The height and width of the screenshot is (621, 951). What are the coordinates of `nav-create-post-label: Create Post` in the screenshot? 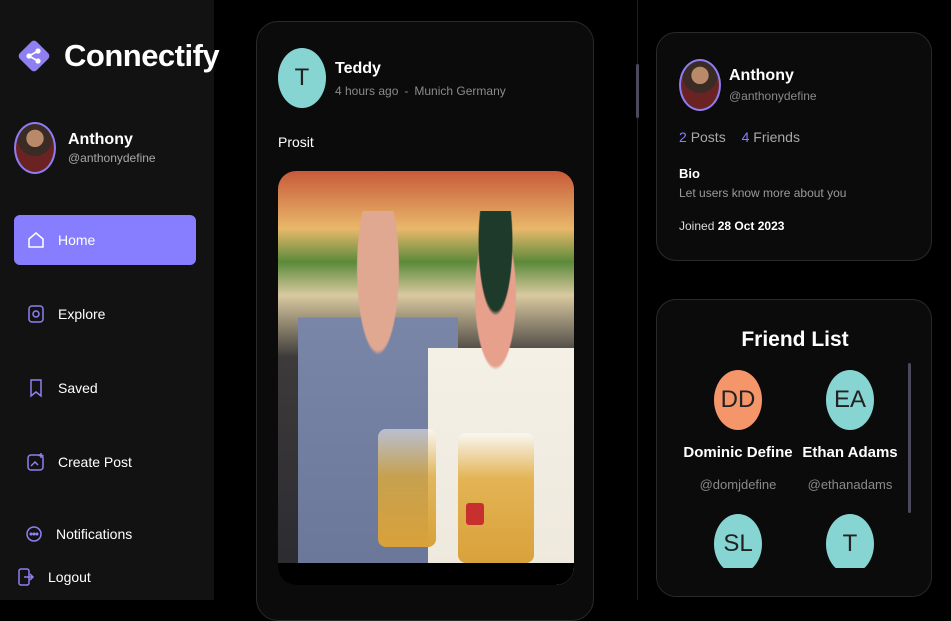 It's located at (95, 462).